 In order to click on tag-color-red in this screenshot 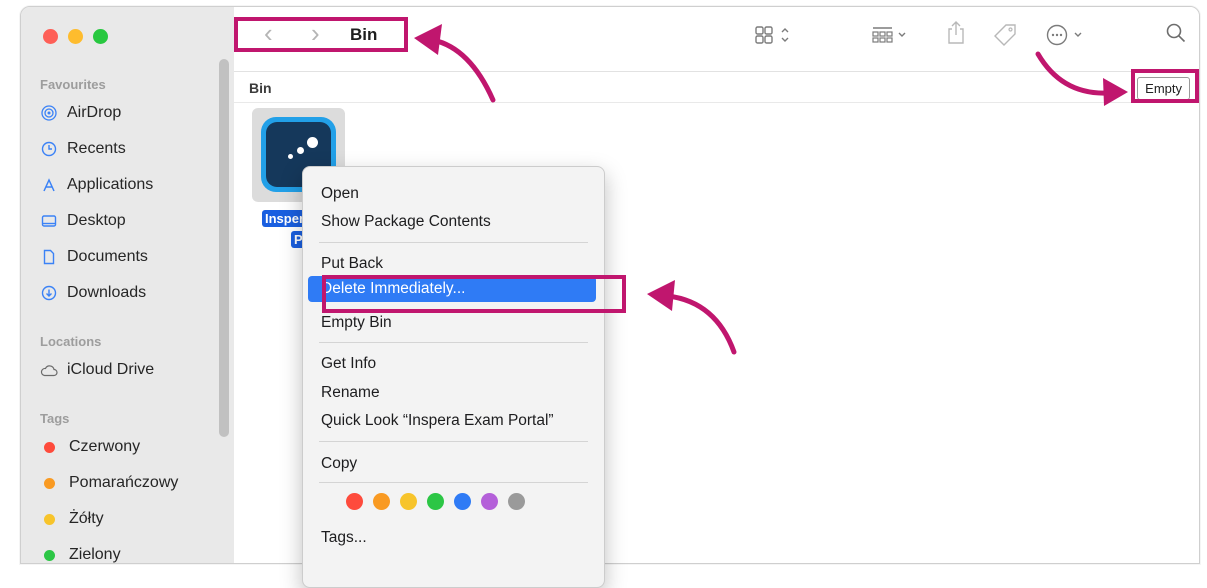, I will do `click(354, 501)`.